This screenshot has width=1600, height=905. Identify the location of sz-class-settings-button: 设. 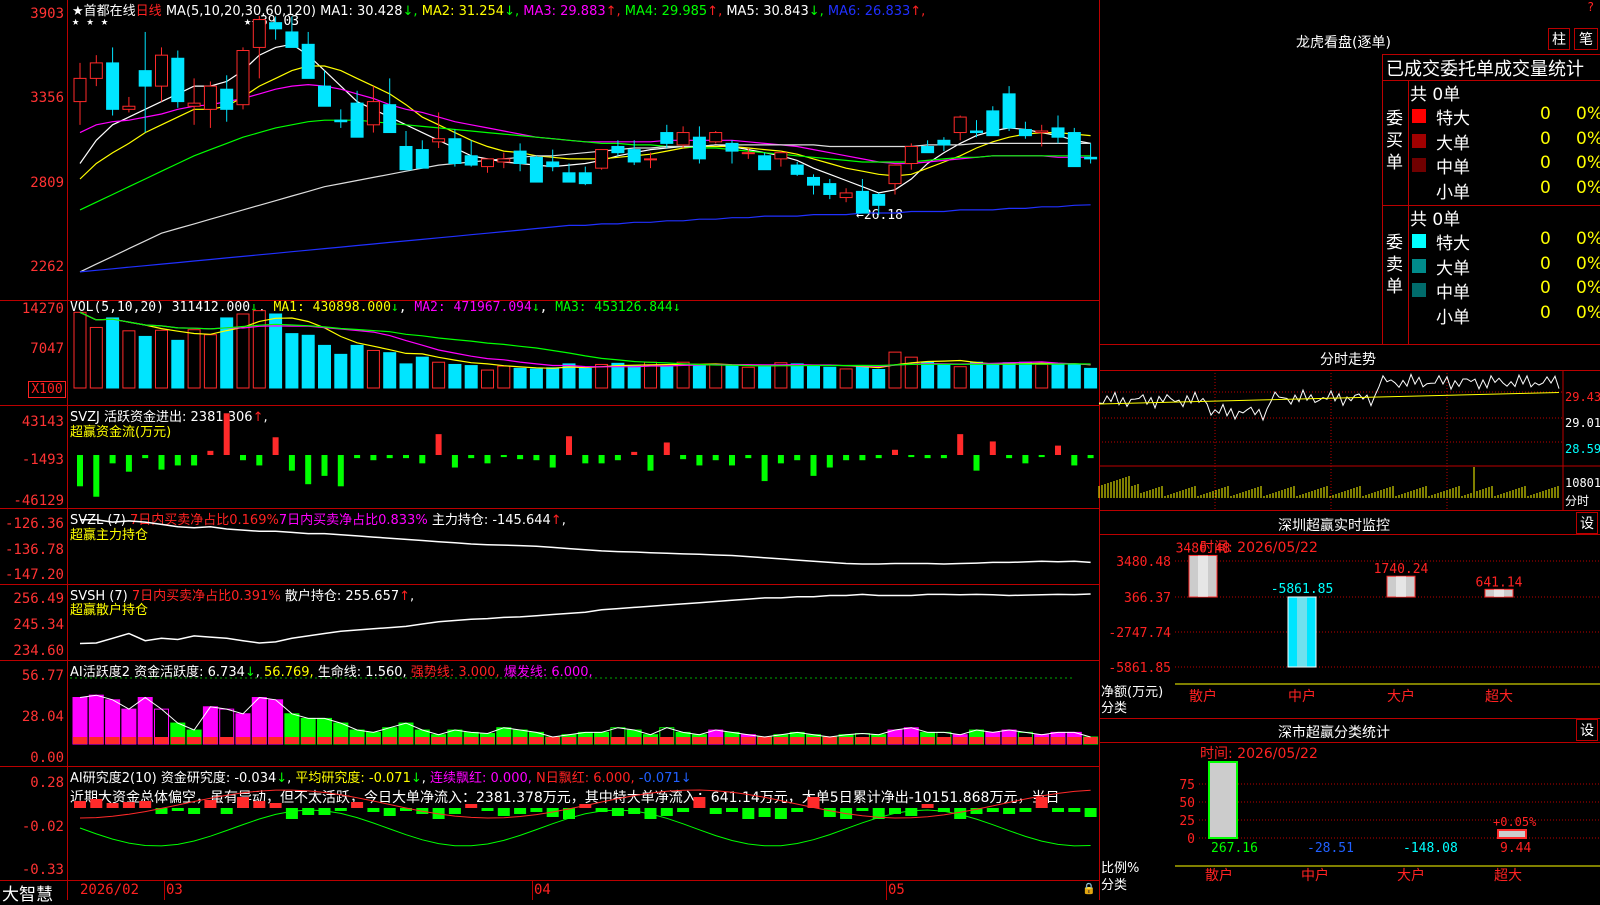
(1587, 730).